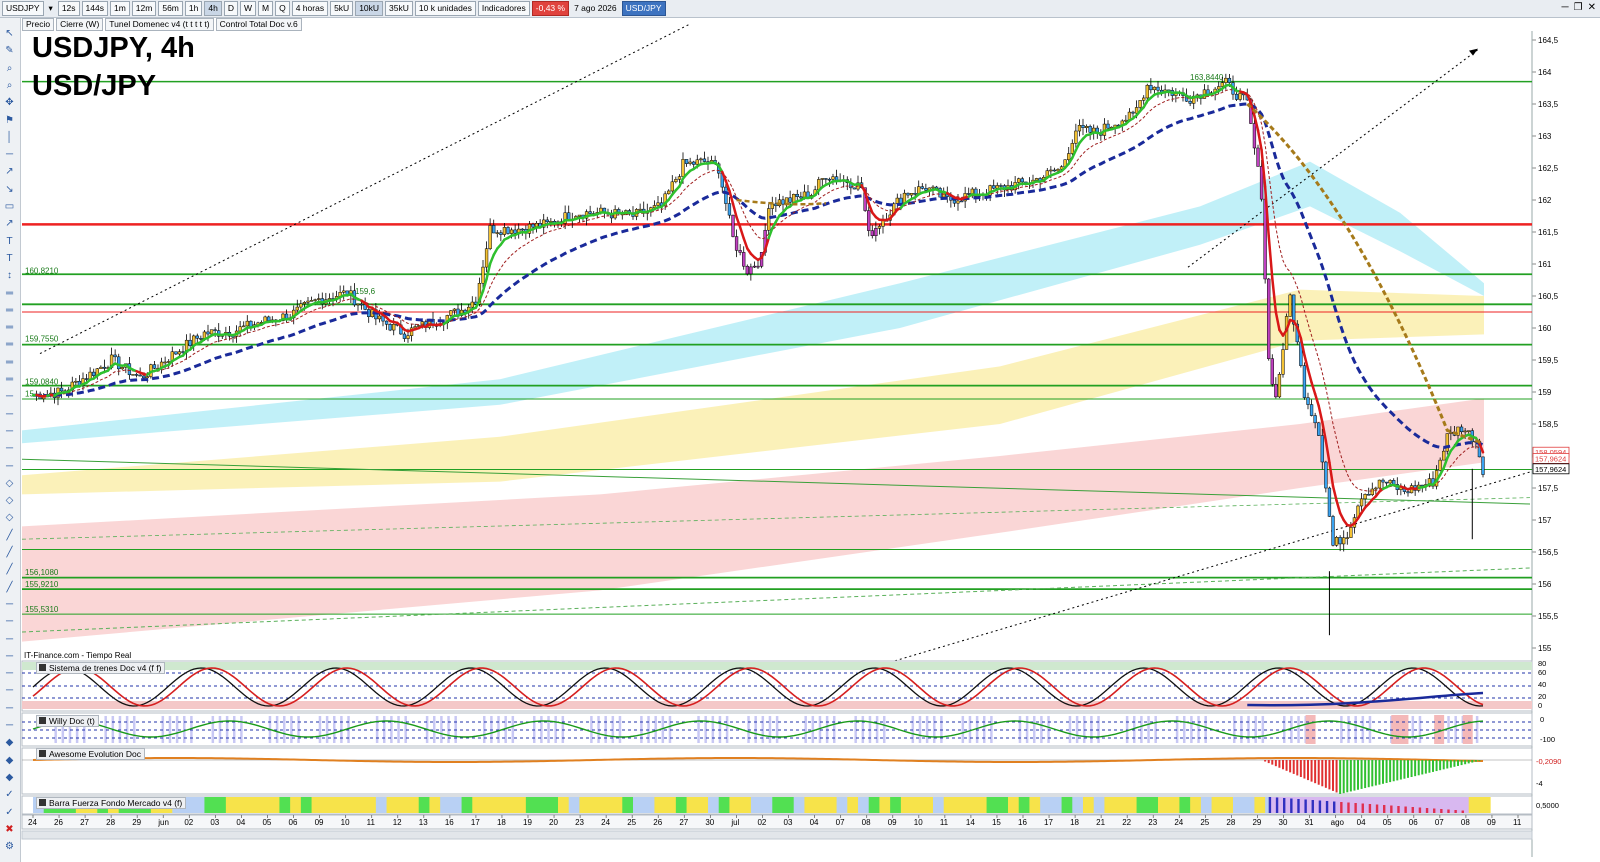  What do you see at coordinates (111, 803) in the screenshot?
I see `panel-label-barra: Barra Fuerza Fondo Mercado v4 (f)` at bounding box center [111, 803].